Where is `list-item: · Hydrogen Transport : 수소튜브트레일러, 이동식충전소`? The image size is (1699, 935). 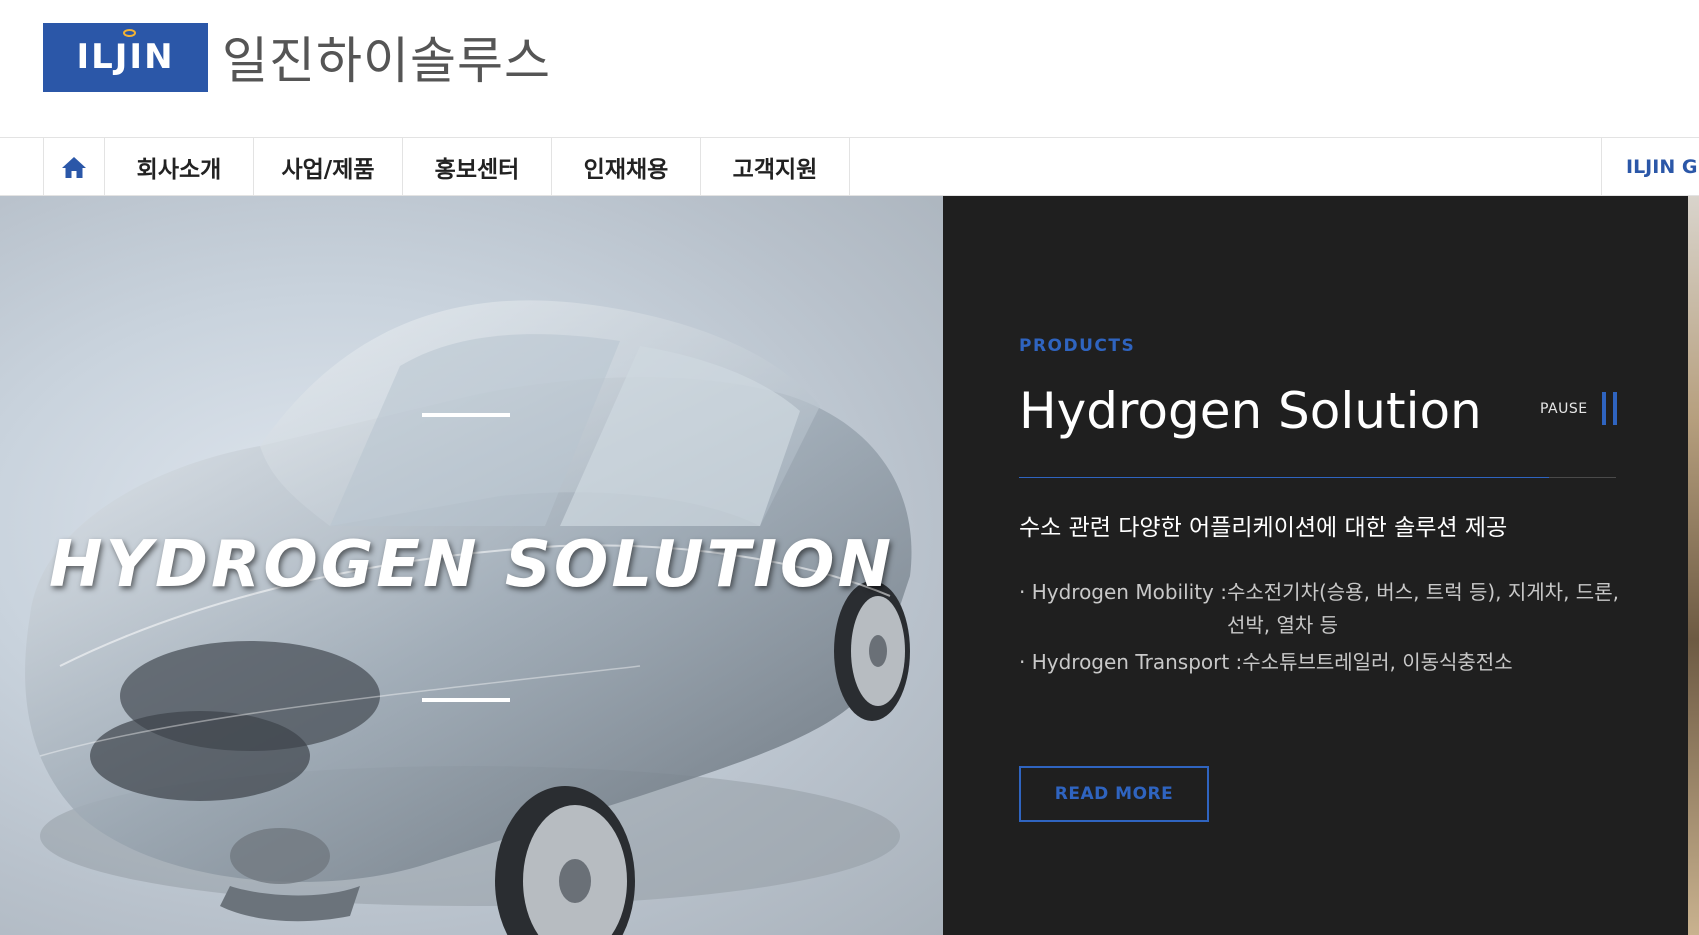 list-item: · Hydrogen Transport : 수소튜브트레일러, 이동식충전소 is located at coordinates (1329, 662).